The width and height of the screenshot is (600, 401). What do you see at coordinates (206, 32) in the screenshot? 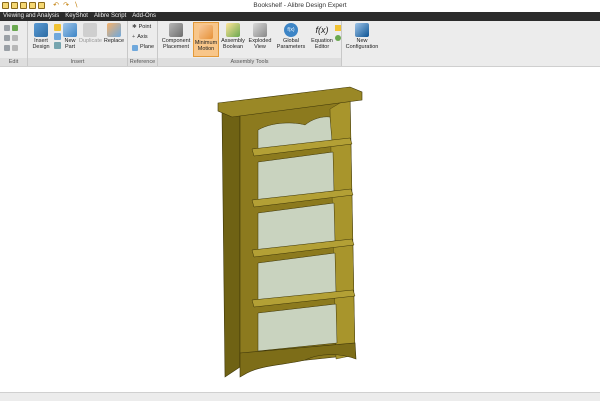
I see `minimum-motion-icon` at bounding box center [206, 32].